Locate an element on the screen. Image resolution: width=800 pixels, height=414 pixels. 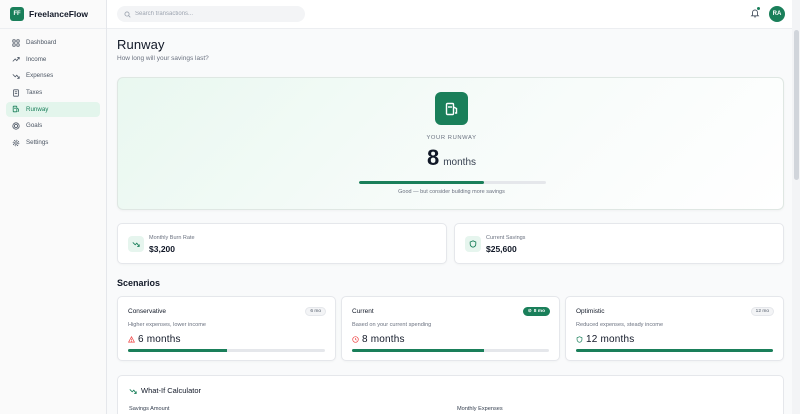
scenario-badge: 12 mo is located at coordinates (762, 311).